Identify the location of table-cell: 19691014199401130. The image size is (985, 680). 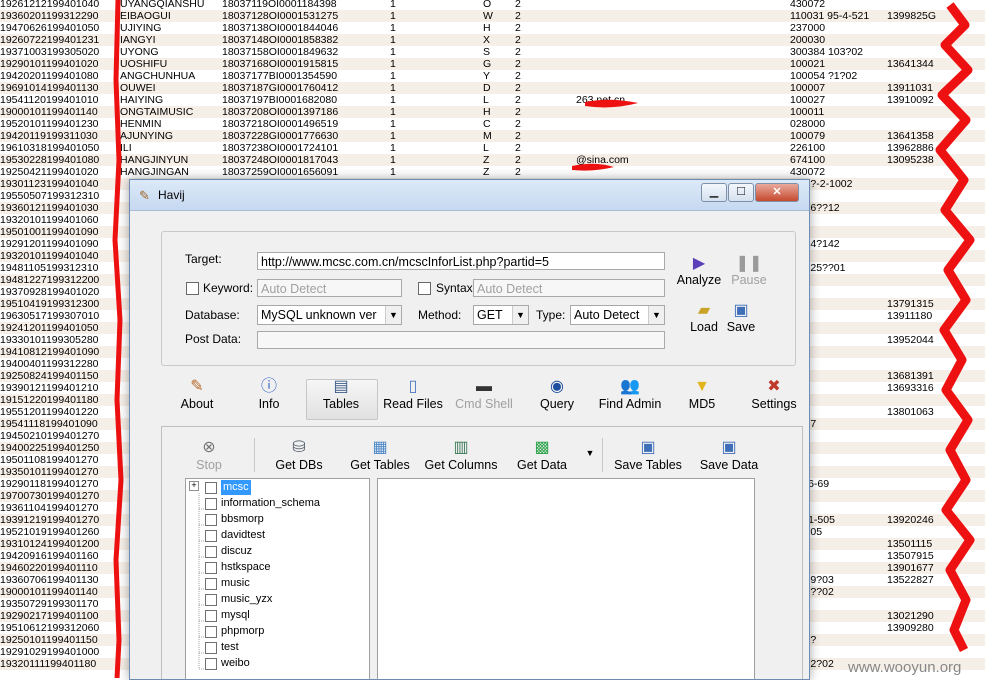
(49, 88).